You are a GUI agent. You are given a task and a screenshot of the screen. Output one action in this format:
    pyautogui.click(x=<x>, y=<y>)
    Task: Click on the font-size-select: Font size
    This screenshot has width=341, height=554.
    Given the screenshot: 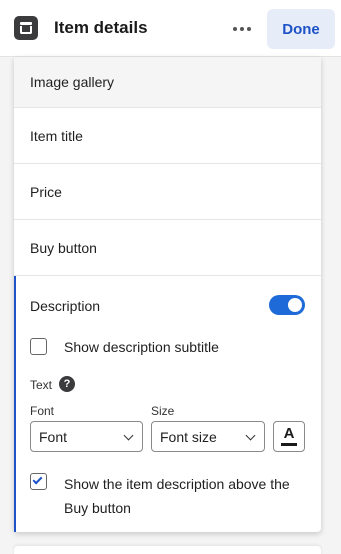 What is the action you would take?
    pyautogui.click(x=208, y=436)
    